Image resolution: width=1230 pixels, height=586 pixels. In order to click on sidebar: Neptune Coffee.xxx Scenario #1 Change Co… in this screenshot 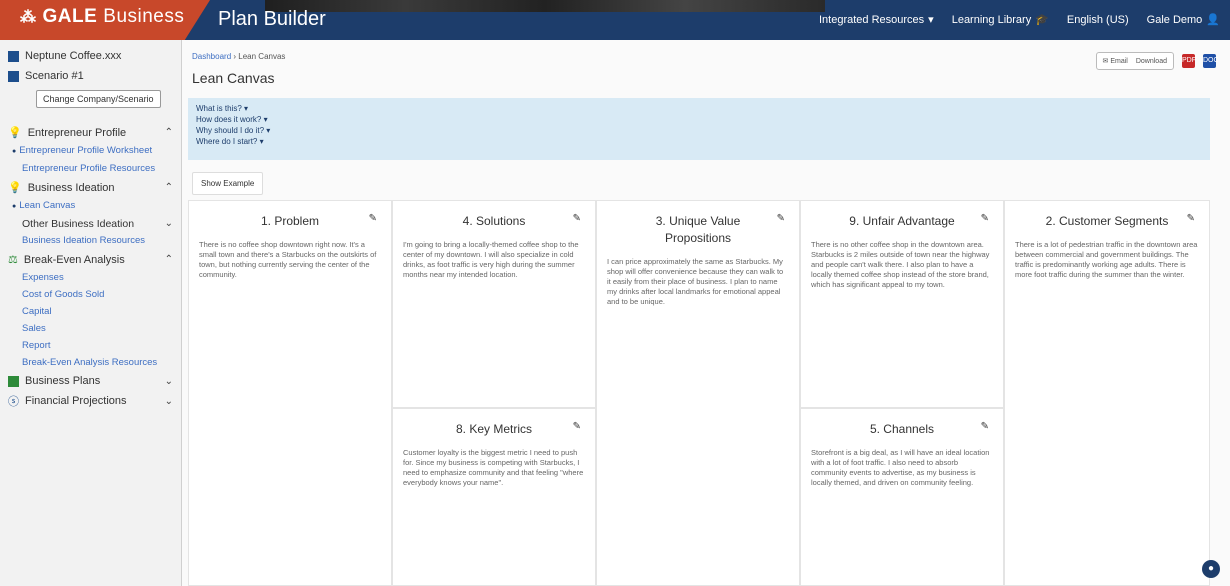, I will do `click(91, 313)`.